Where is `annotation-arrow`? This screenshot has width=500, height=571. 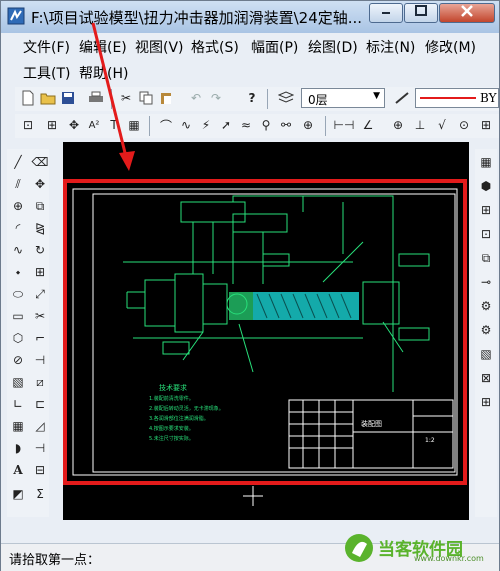 annotation-arrow is located at coordinates (113, 96).